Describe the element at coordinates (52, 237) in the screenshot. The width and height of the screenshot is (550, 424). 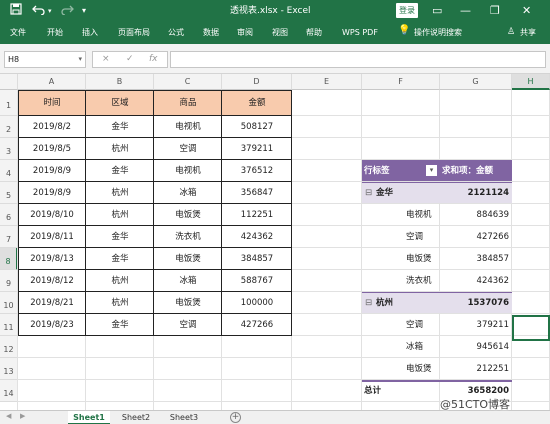
I see `table-cell: 2019/8/11` at that location.